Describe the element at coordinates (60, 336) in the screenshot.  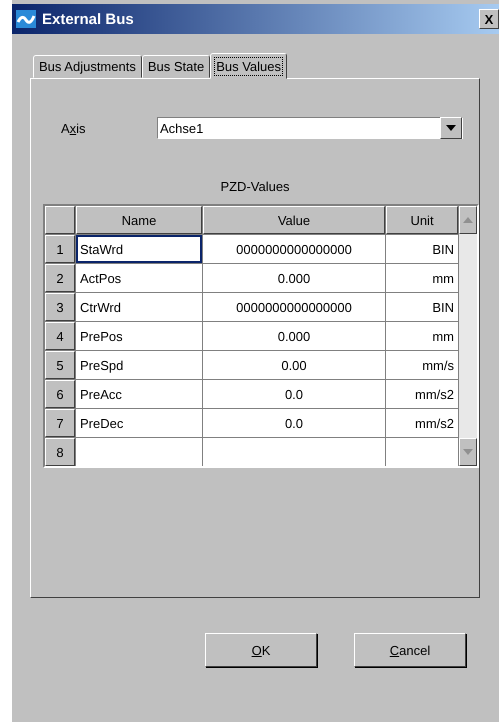
I see `row-header: 4` at that location.